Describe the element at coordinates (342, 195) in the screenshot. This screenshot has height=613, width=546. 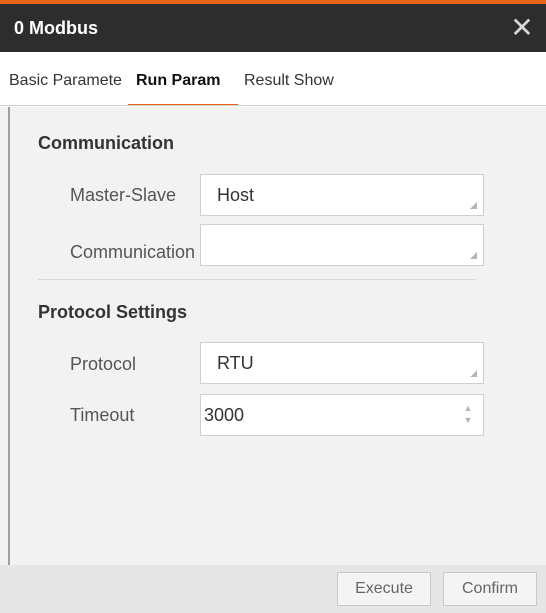
I see `master-slave-select: Host` at that location.